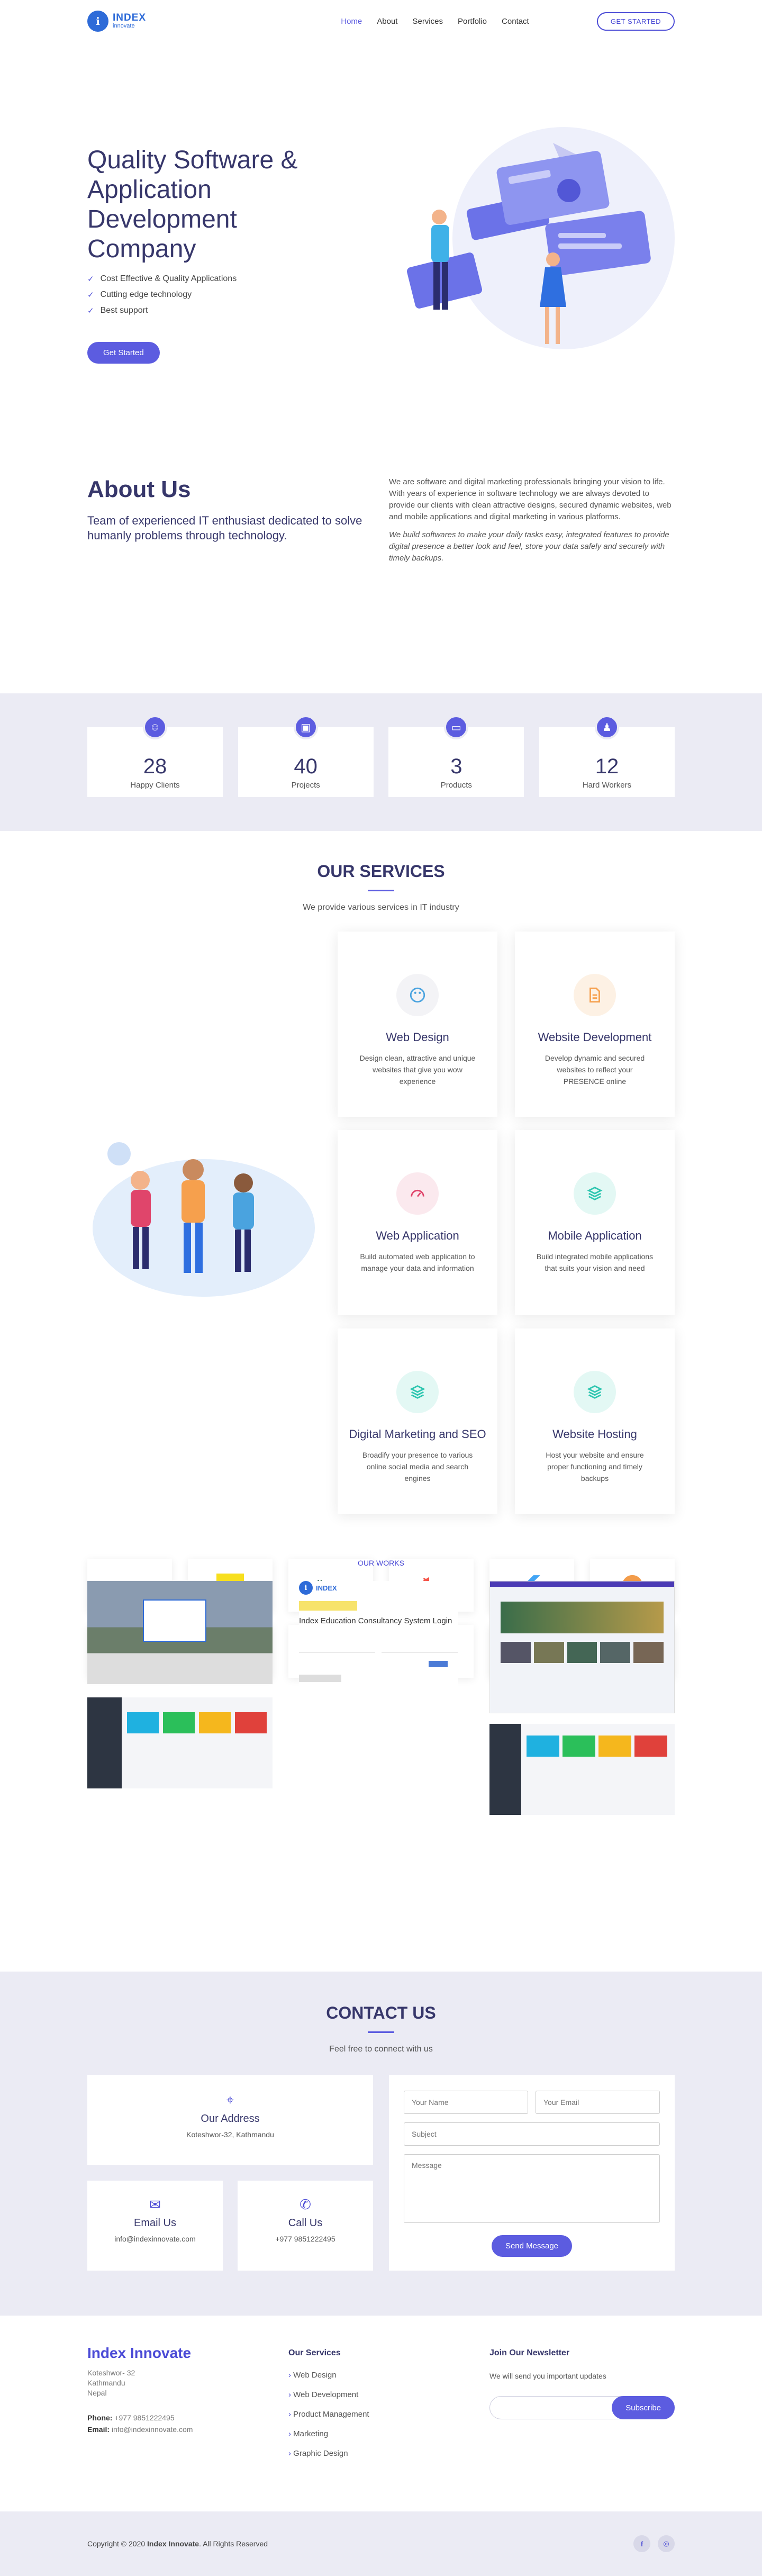  I want to click on footer-link: › Web Design, so click(328, 2375).